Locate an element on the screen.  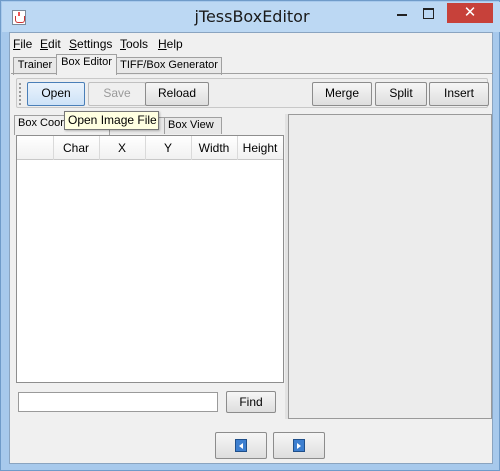
tab-box-view: Box View is located at coordinates (193, 125).